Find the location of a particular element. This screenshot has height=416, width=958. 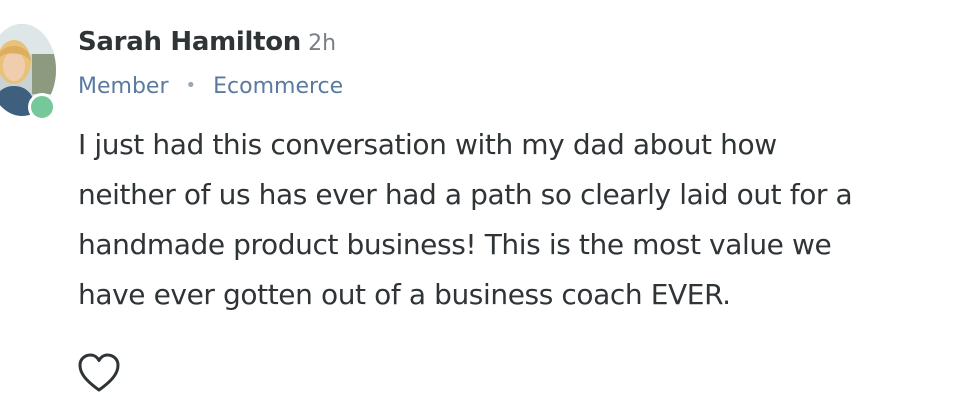

heart-icon is located at coordinates (99, 372).